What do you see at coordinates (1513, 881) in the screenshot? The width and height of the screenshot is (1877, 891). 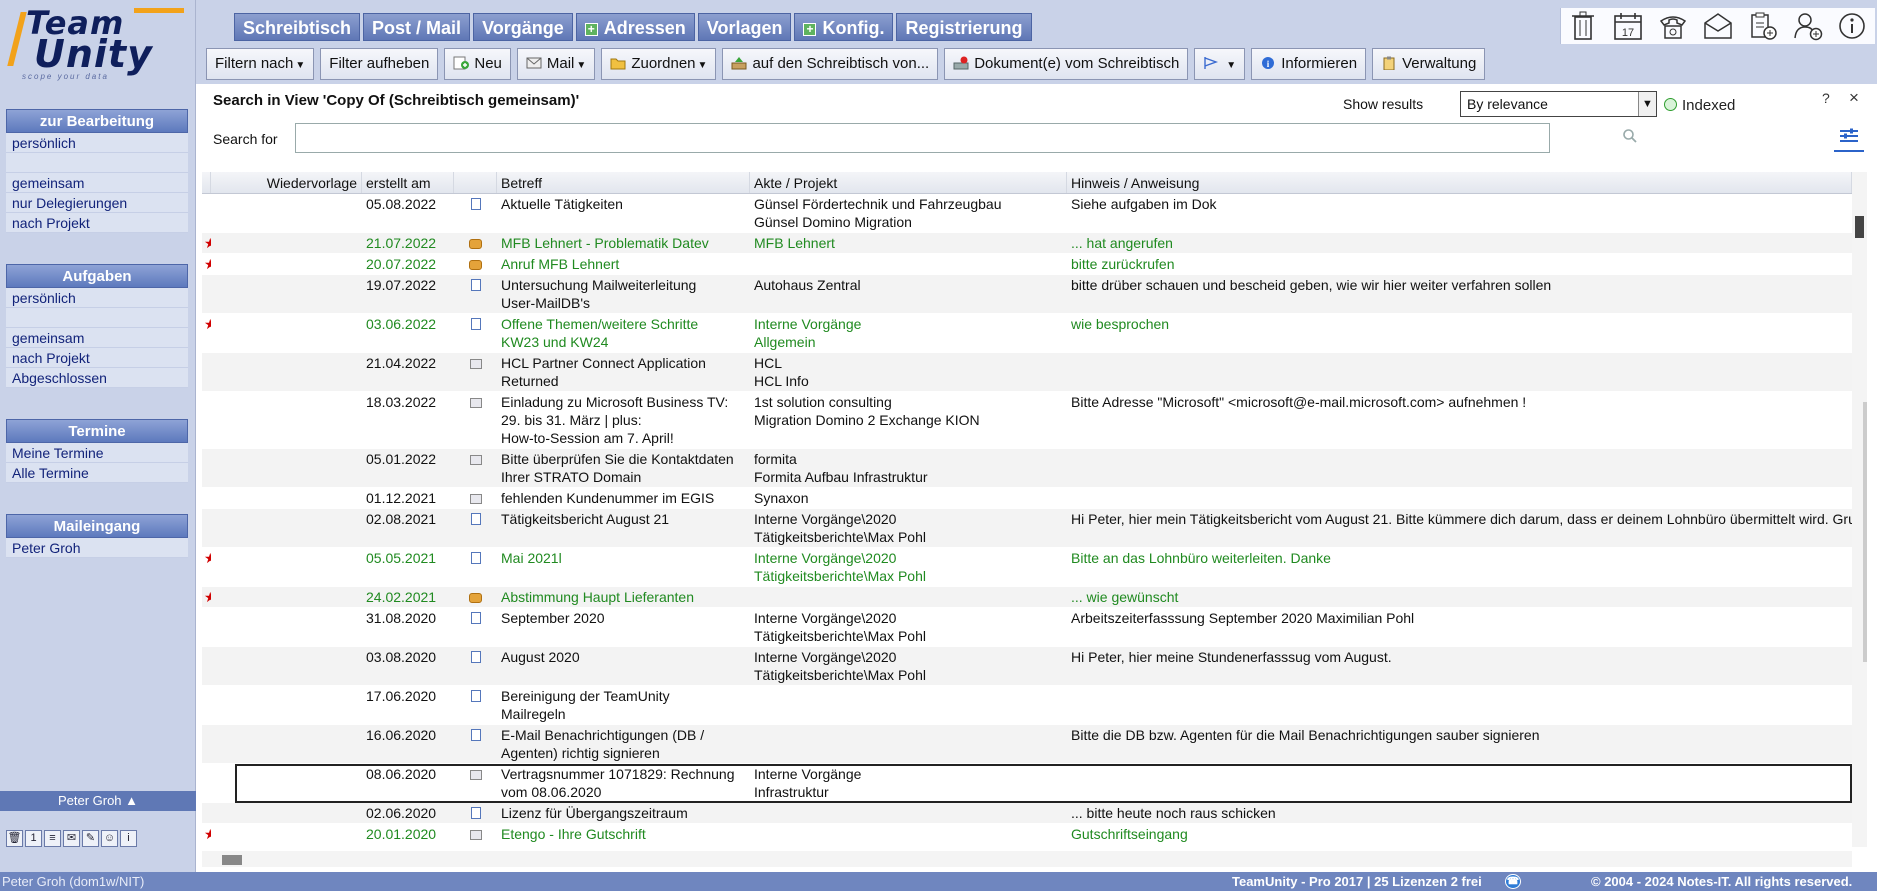 I see `phone-icon: ☎` at bounding box center [1513, 881].